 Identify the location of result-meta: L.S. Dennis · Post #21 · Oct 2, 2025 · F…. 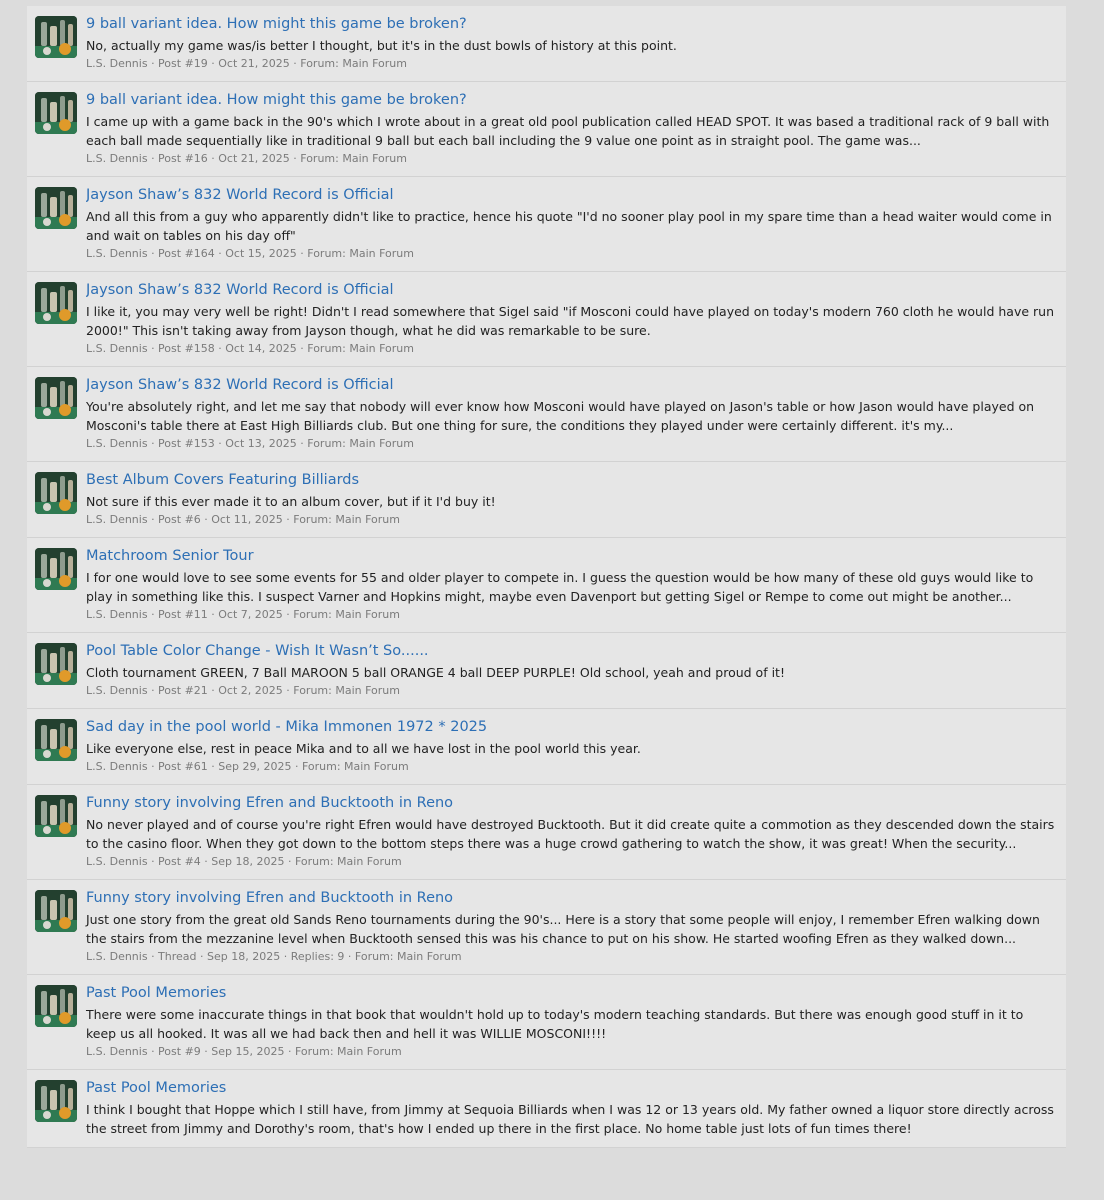
(243, 690).